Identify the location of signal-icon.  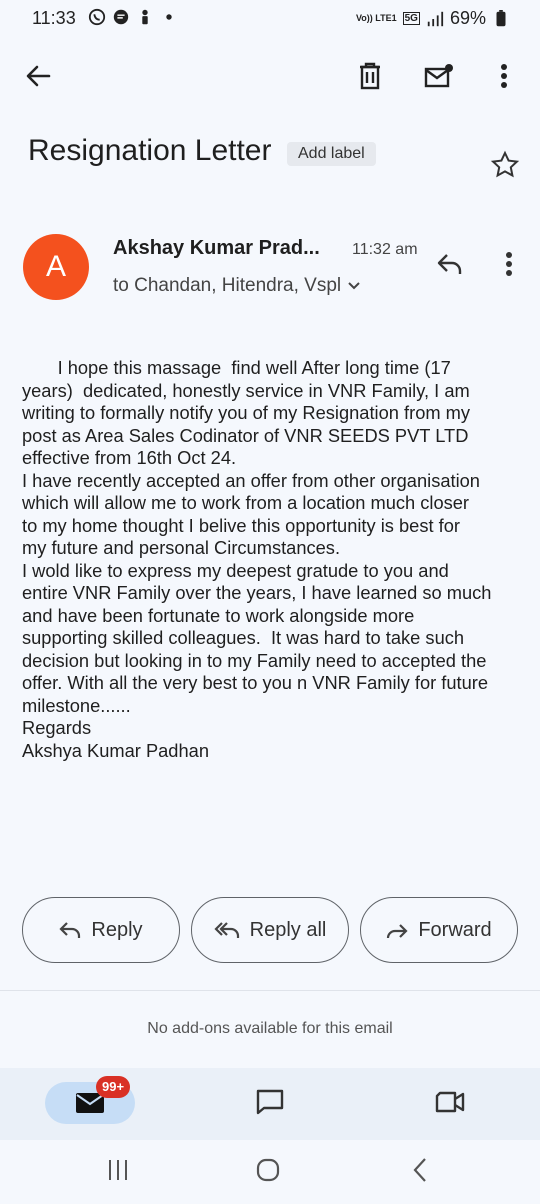
(435, 18).